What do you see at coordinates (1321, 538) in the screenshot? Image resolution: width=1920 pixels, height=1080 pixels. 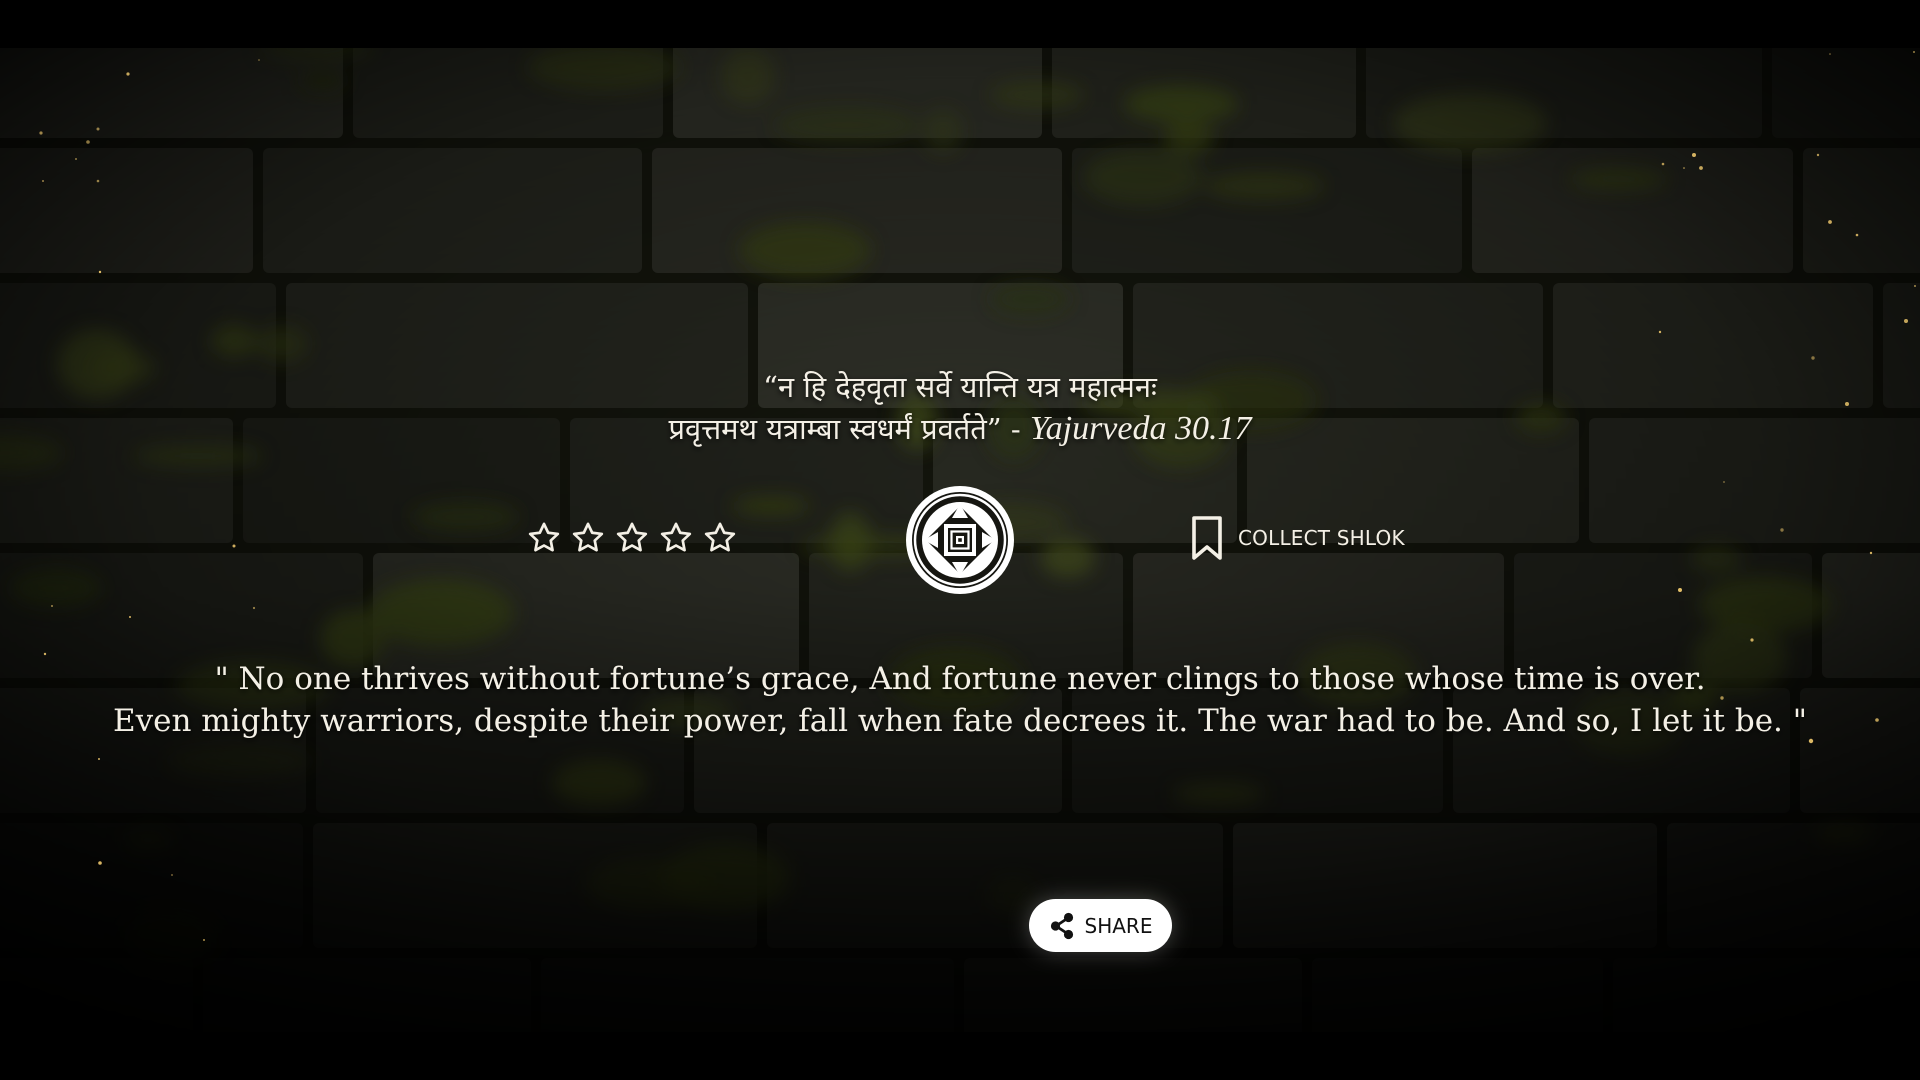 I see `collect-shlok-label: COLLECT SHLOK` at bounding box center [1321, 538].